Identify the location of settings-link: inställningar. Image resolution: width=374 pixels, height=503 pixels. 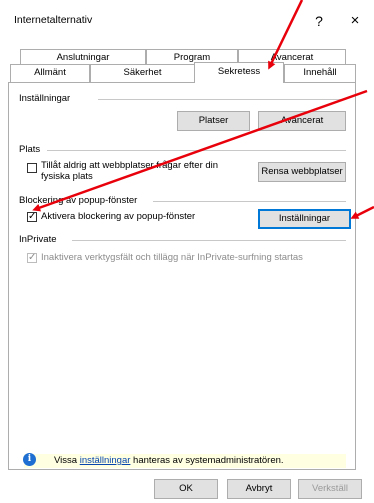
(105, 460).